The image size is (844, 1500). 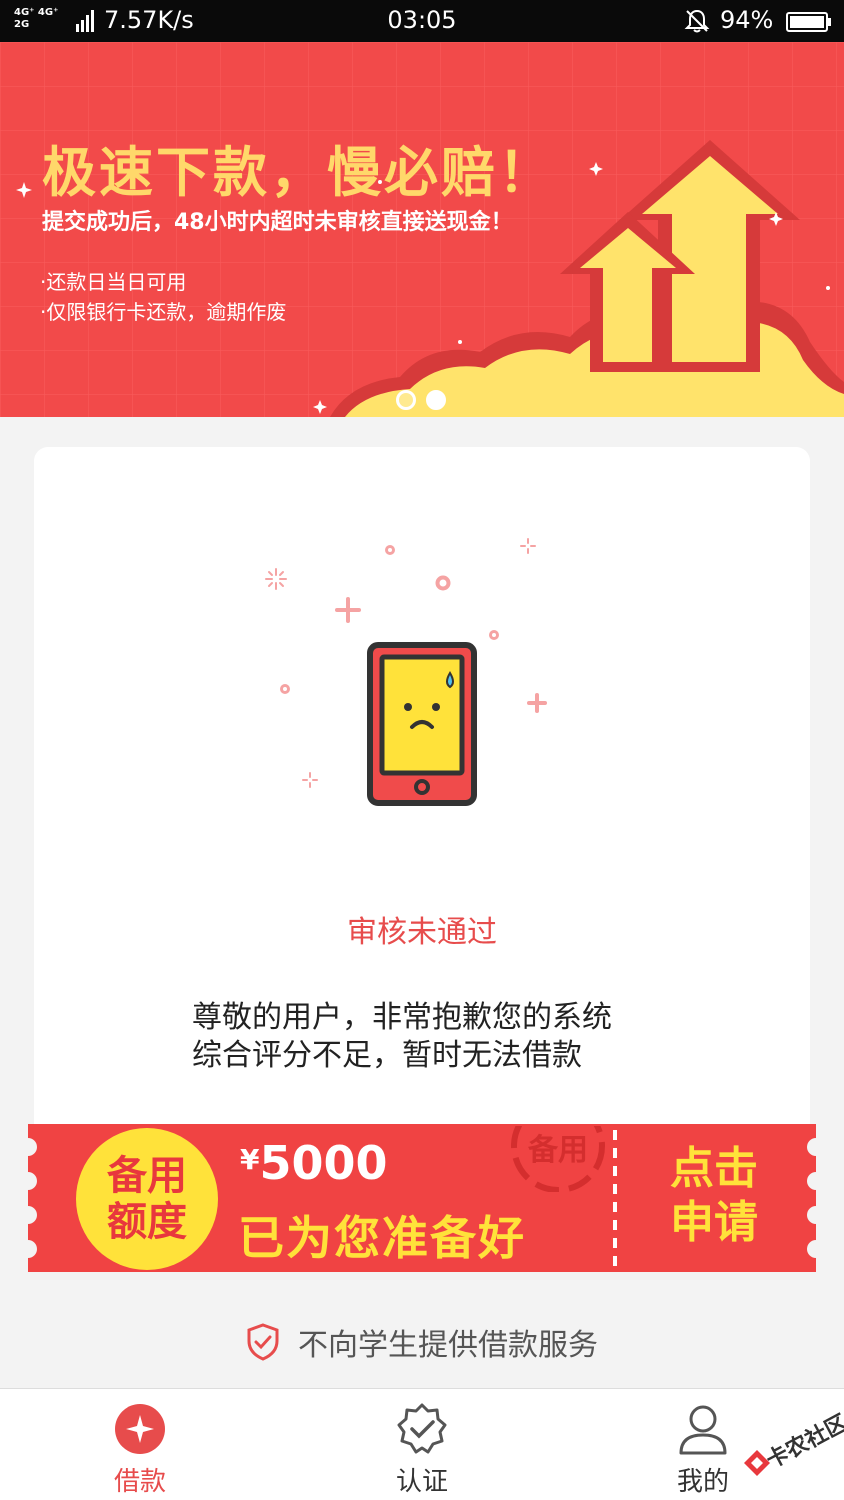 What do you see at coordinates (714, 1168) in the screenshot?
I see `apply-label-line: 点击` at bounding box center [714, 1168].